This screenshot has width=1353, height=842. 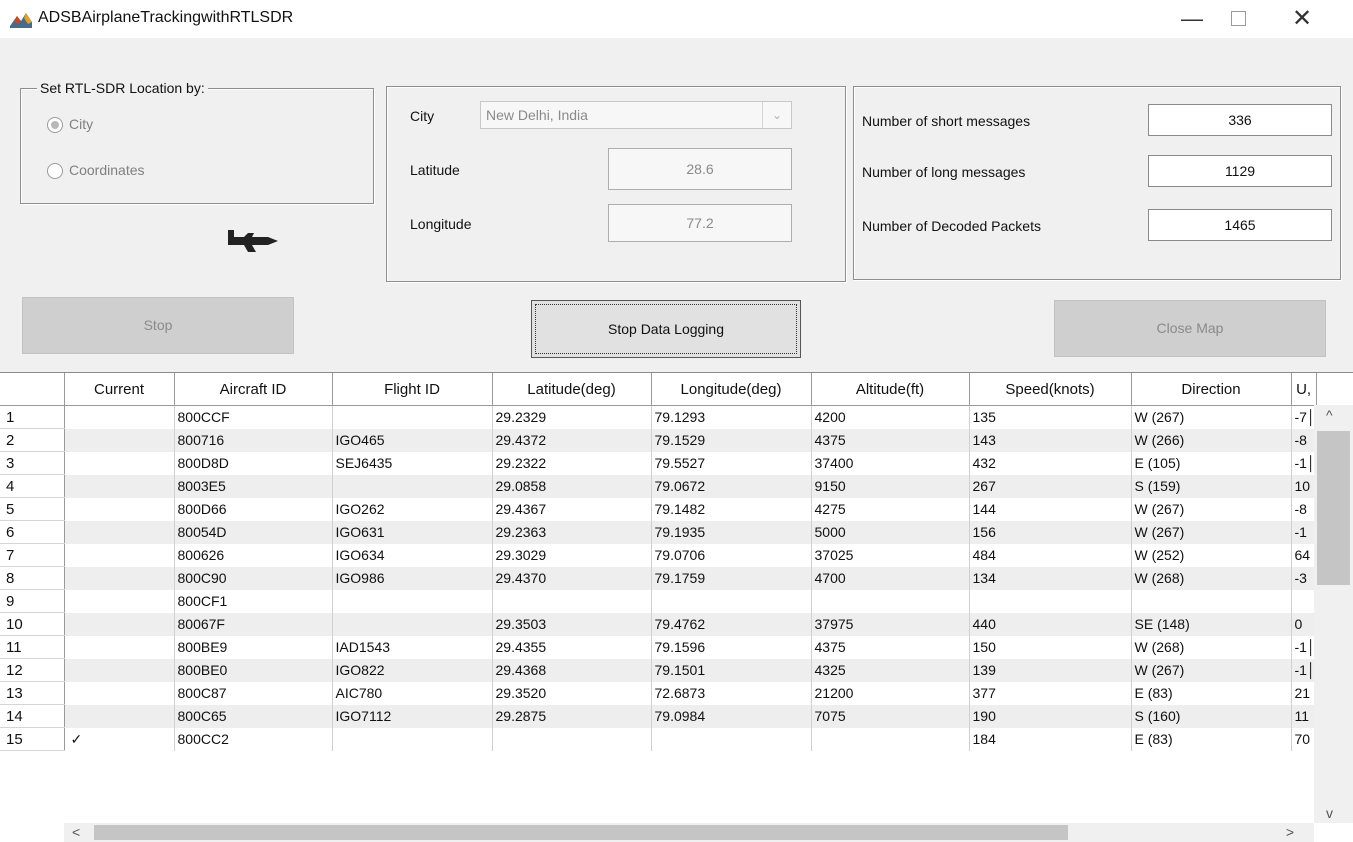 I want to click on minimize-button: —, so click(x=1192, y=19).